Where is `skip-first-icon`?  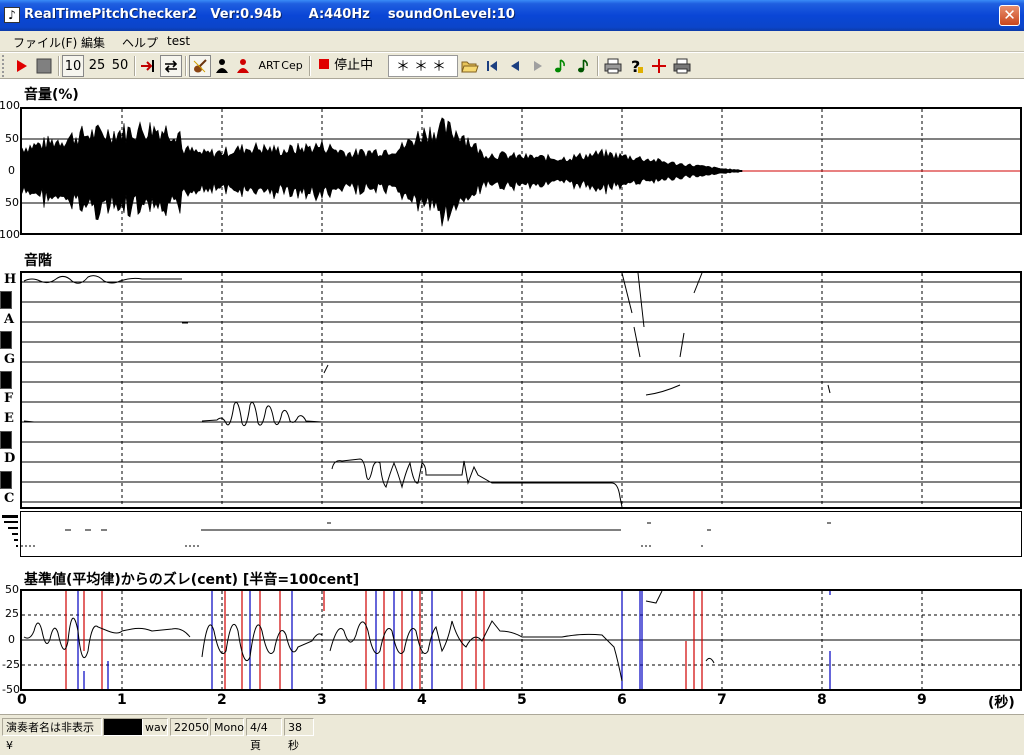 skip-first-icon is located at coordinates (492, 66).